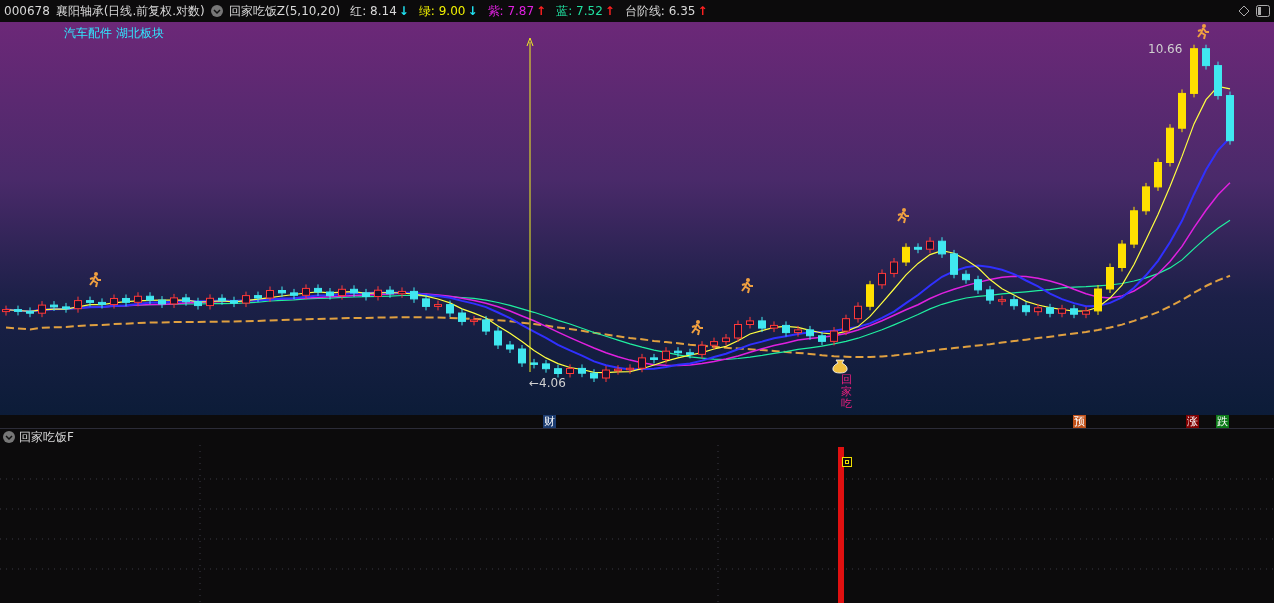 The height and width of the screenshot is (603, 1274). Describe the element at coordinates (373, 11) in the screenshot. I see `indicator-value: 红: 8.14` at that location.